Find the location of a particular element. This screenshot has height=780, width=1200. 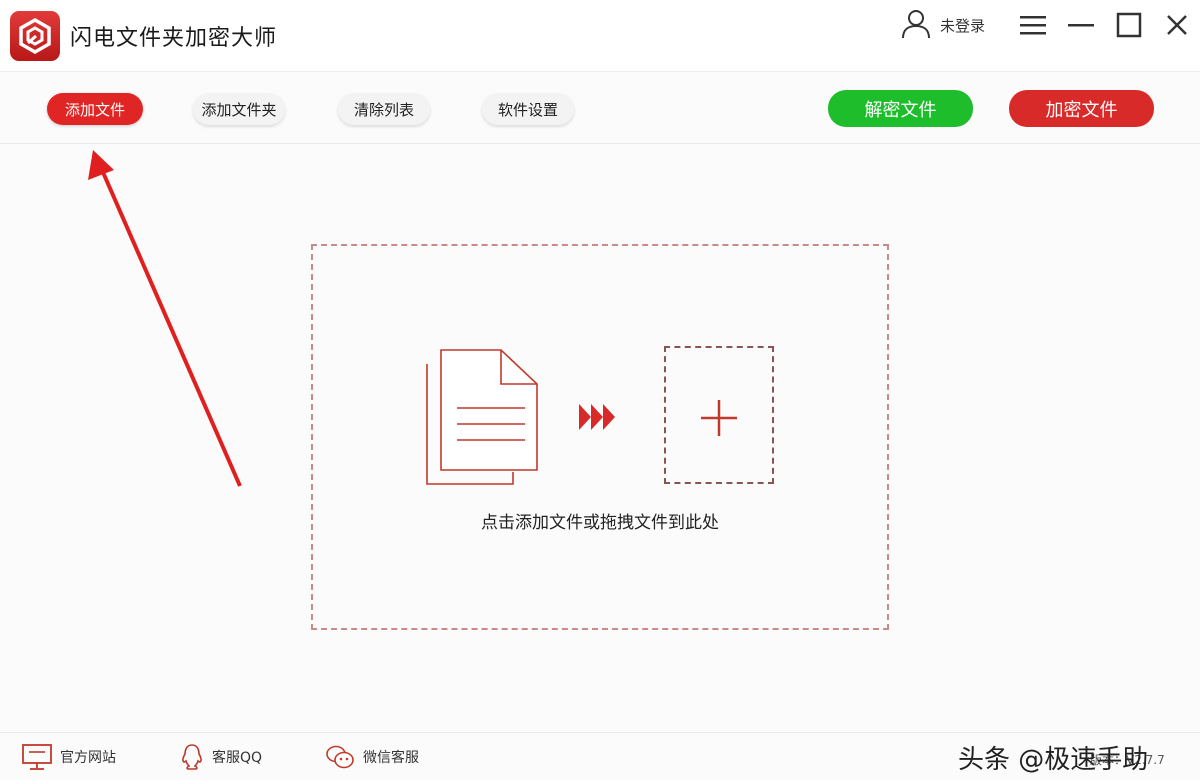

footer: 官方网站 客服QQ 微信客服 版本：V2.7.7 头条 @极速手助 is located at coordinates (600, 756).